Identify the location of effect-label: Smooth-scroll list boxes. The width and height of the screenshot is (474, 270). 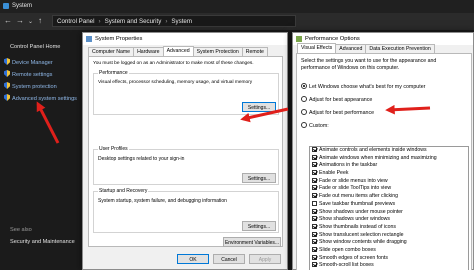
(346, 265).